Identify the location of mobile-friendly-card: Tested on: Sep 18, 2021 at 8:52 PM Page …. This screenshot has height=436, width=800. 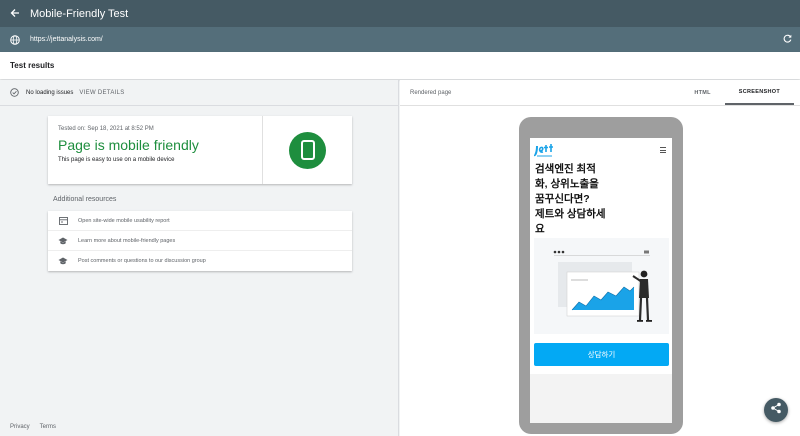
(200, 150).